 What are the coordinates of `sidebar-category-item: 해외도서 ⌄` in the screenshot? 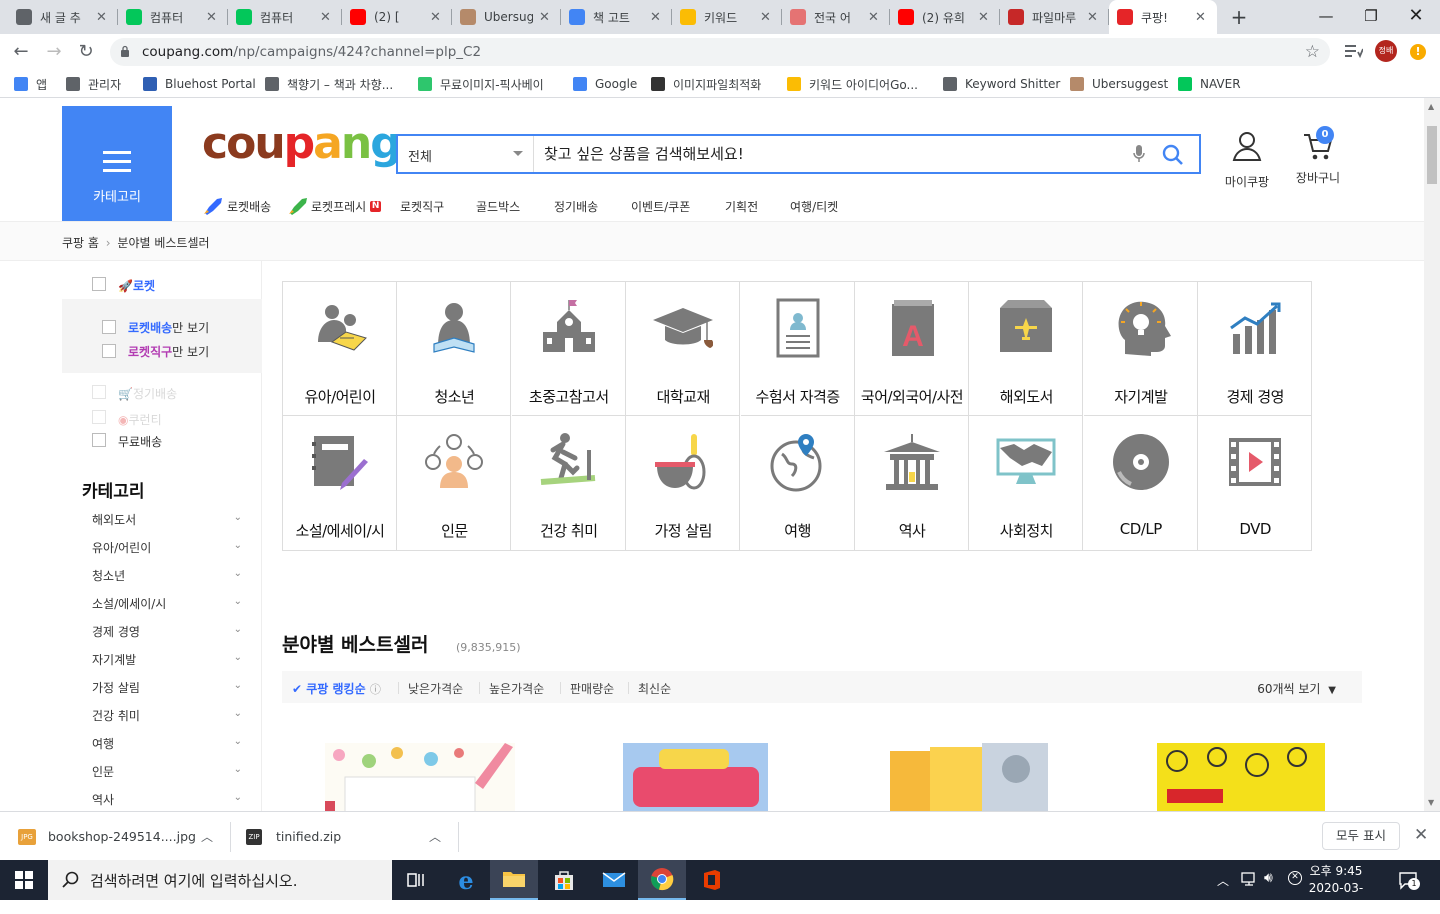 It's located at (167, 521).